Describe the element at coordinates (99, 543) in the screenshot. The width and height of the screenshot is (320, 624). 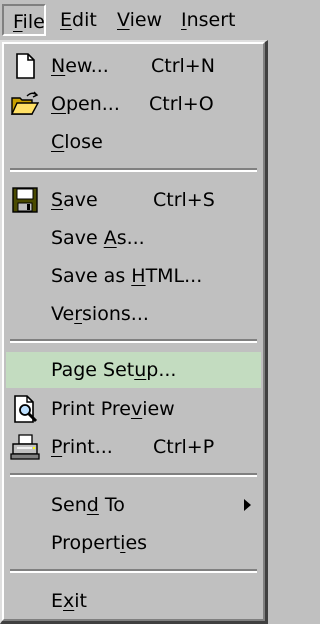
I see `menu-item-label: Properties` at that location.